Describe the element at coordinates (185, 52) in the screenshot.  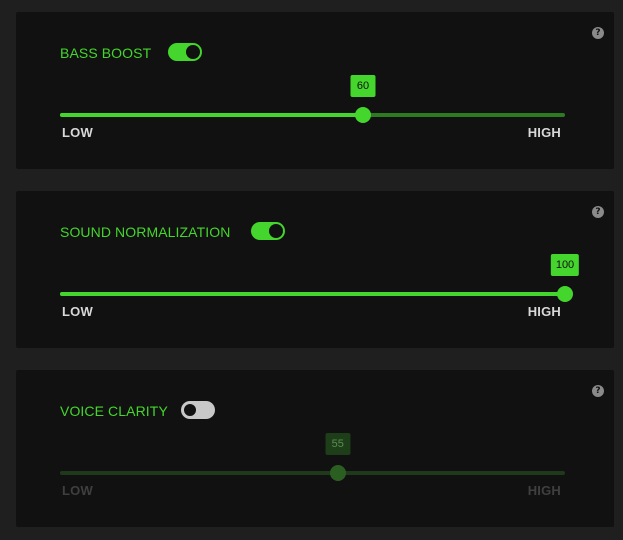
I see `bass-boost-toggle` at that location.